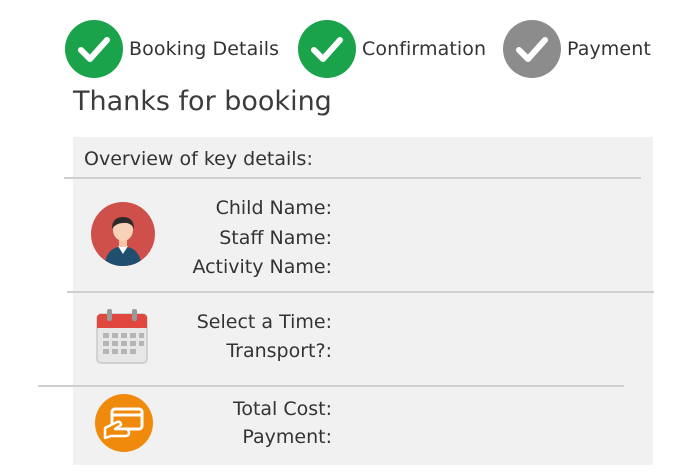 This screenshot has width=700, height=475. I want to click on staff-name-label: Staff Name:, so click(275, 238).